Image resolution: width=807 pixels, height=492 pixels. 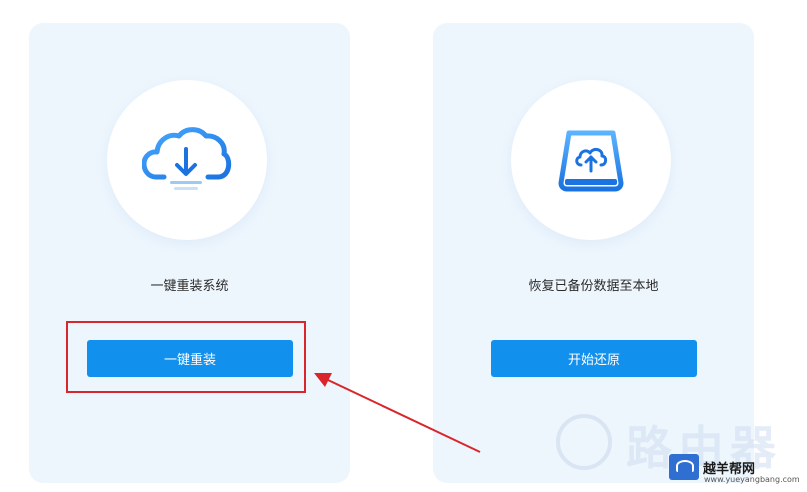 I want to click on watermark: 路由器 越羊帮网 www.yueyangbang.com, so click(x=681, y=452).